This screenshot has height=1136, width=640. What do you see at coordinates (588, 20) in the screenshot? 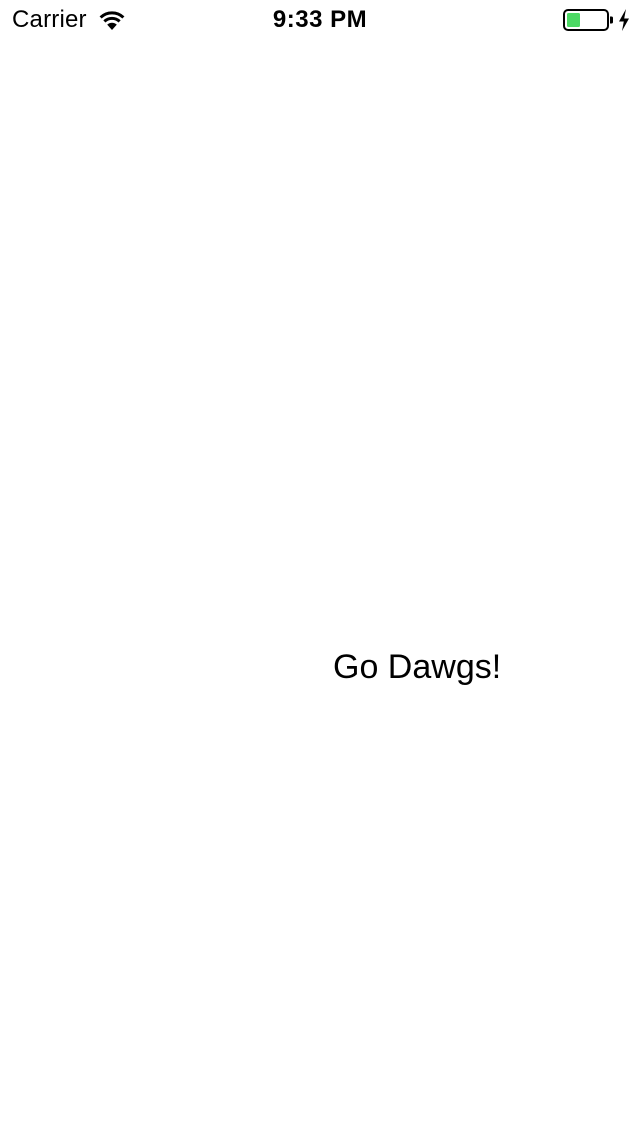
I see `battery-icon` at bounding box center [588, 20].